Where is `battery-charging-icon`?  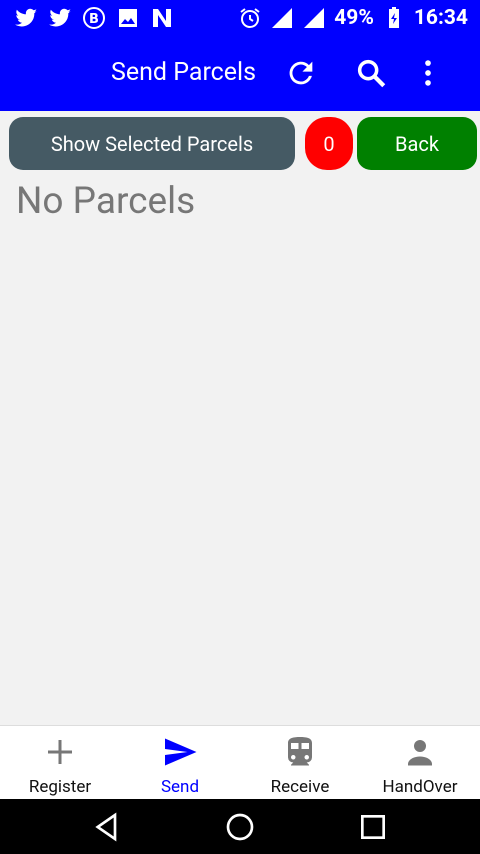 battery-charging-icon is located at coordinates (393, 17).